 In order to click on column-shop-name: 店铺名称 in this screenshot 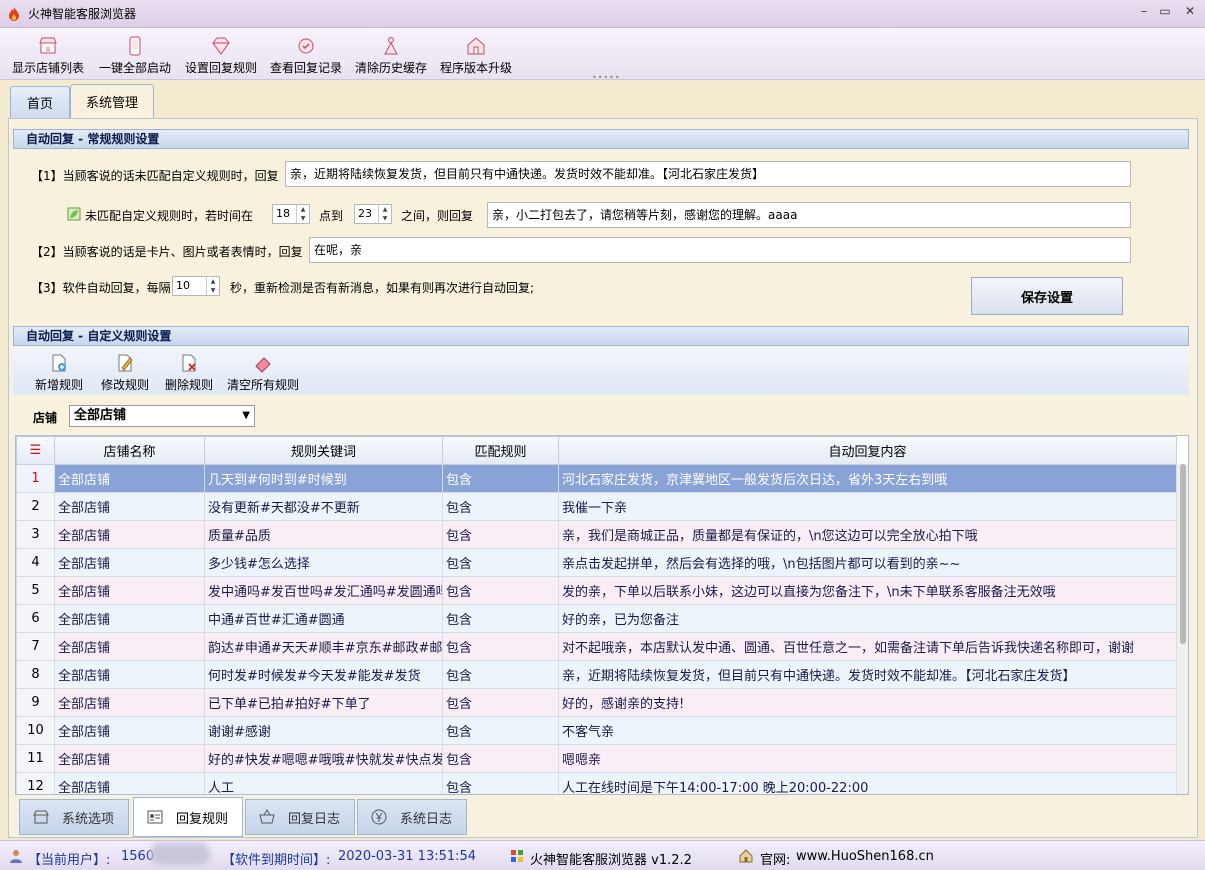, I will do `click(129, 450)`.